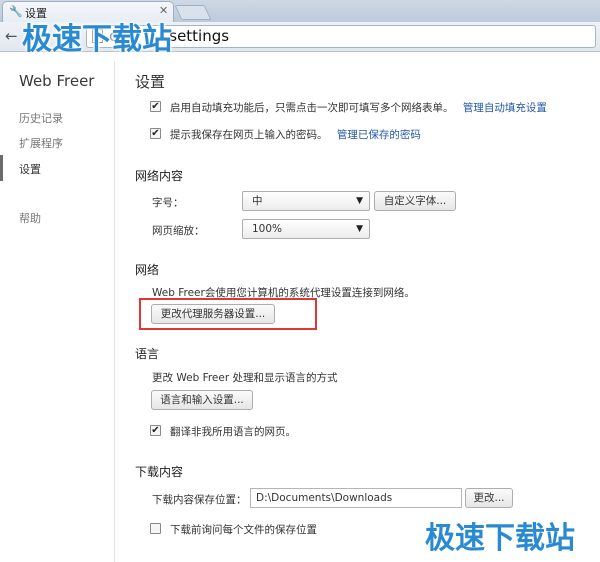 This screenshot has height=562, width=600. I want to click on save-passwords-label: 提示我保存在网页上输入的密码。, so click(249, 135).